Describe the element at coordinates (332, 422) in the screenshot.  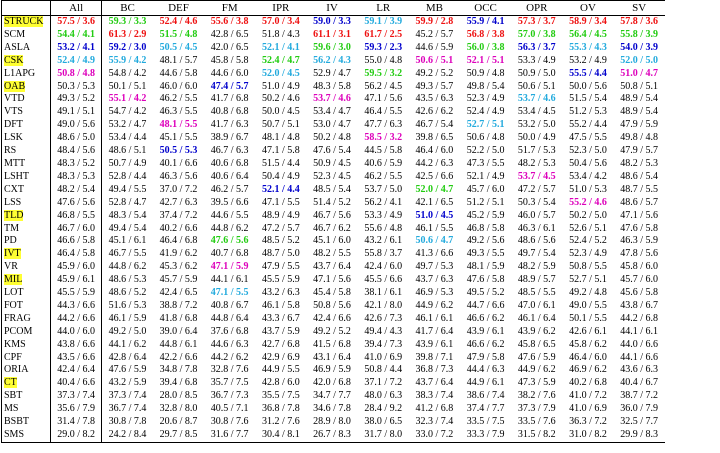
I see `score-cell: 28.9 / 8.0` at that location.